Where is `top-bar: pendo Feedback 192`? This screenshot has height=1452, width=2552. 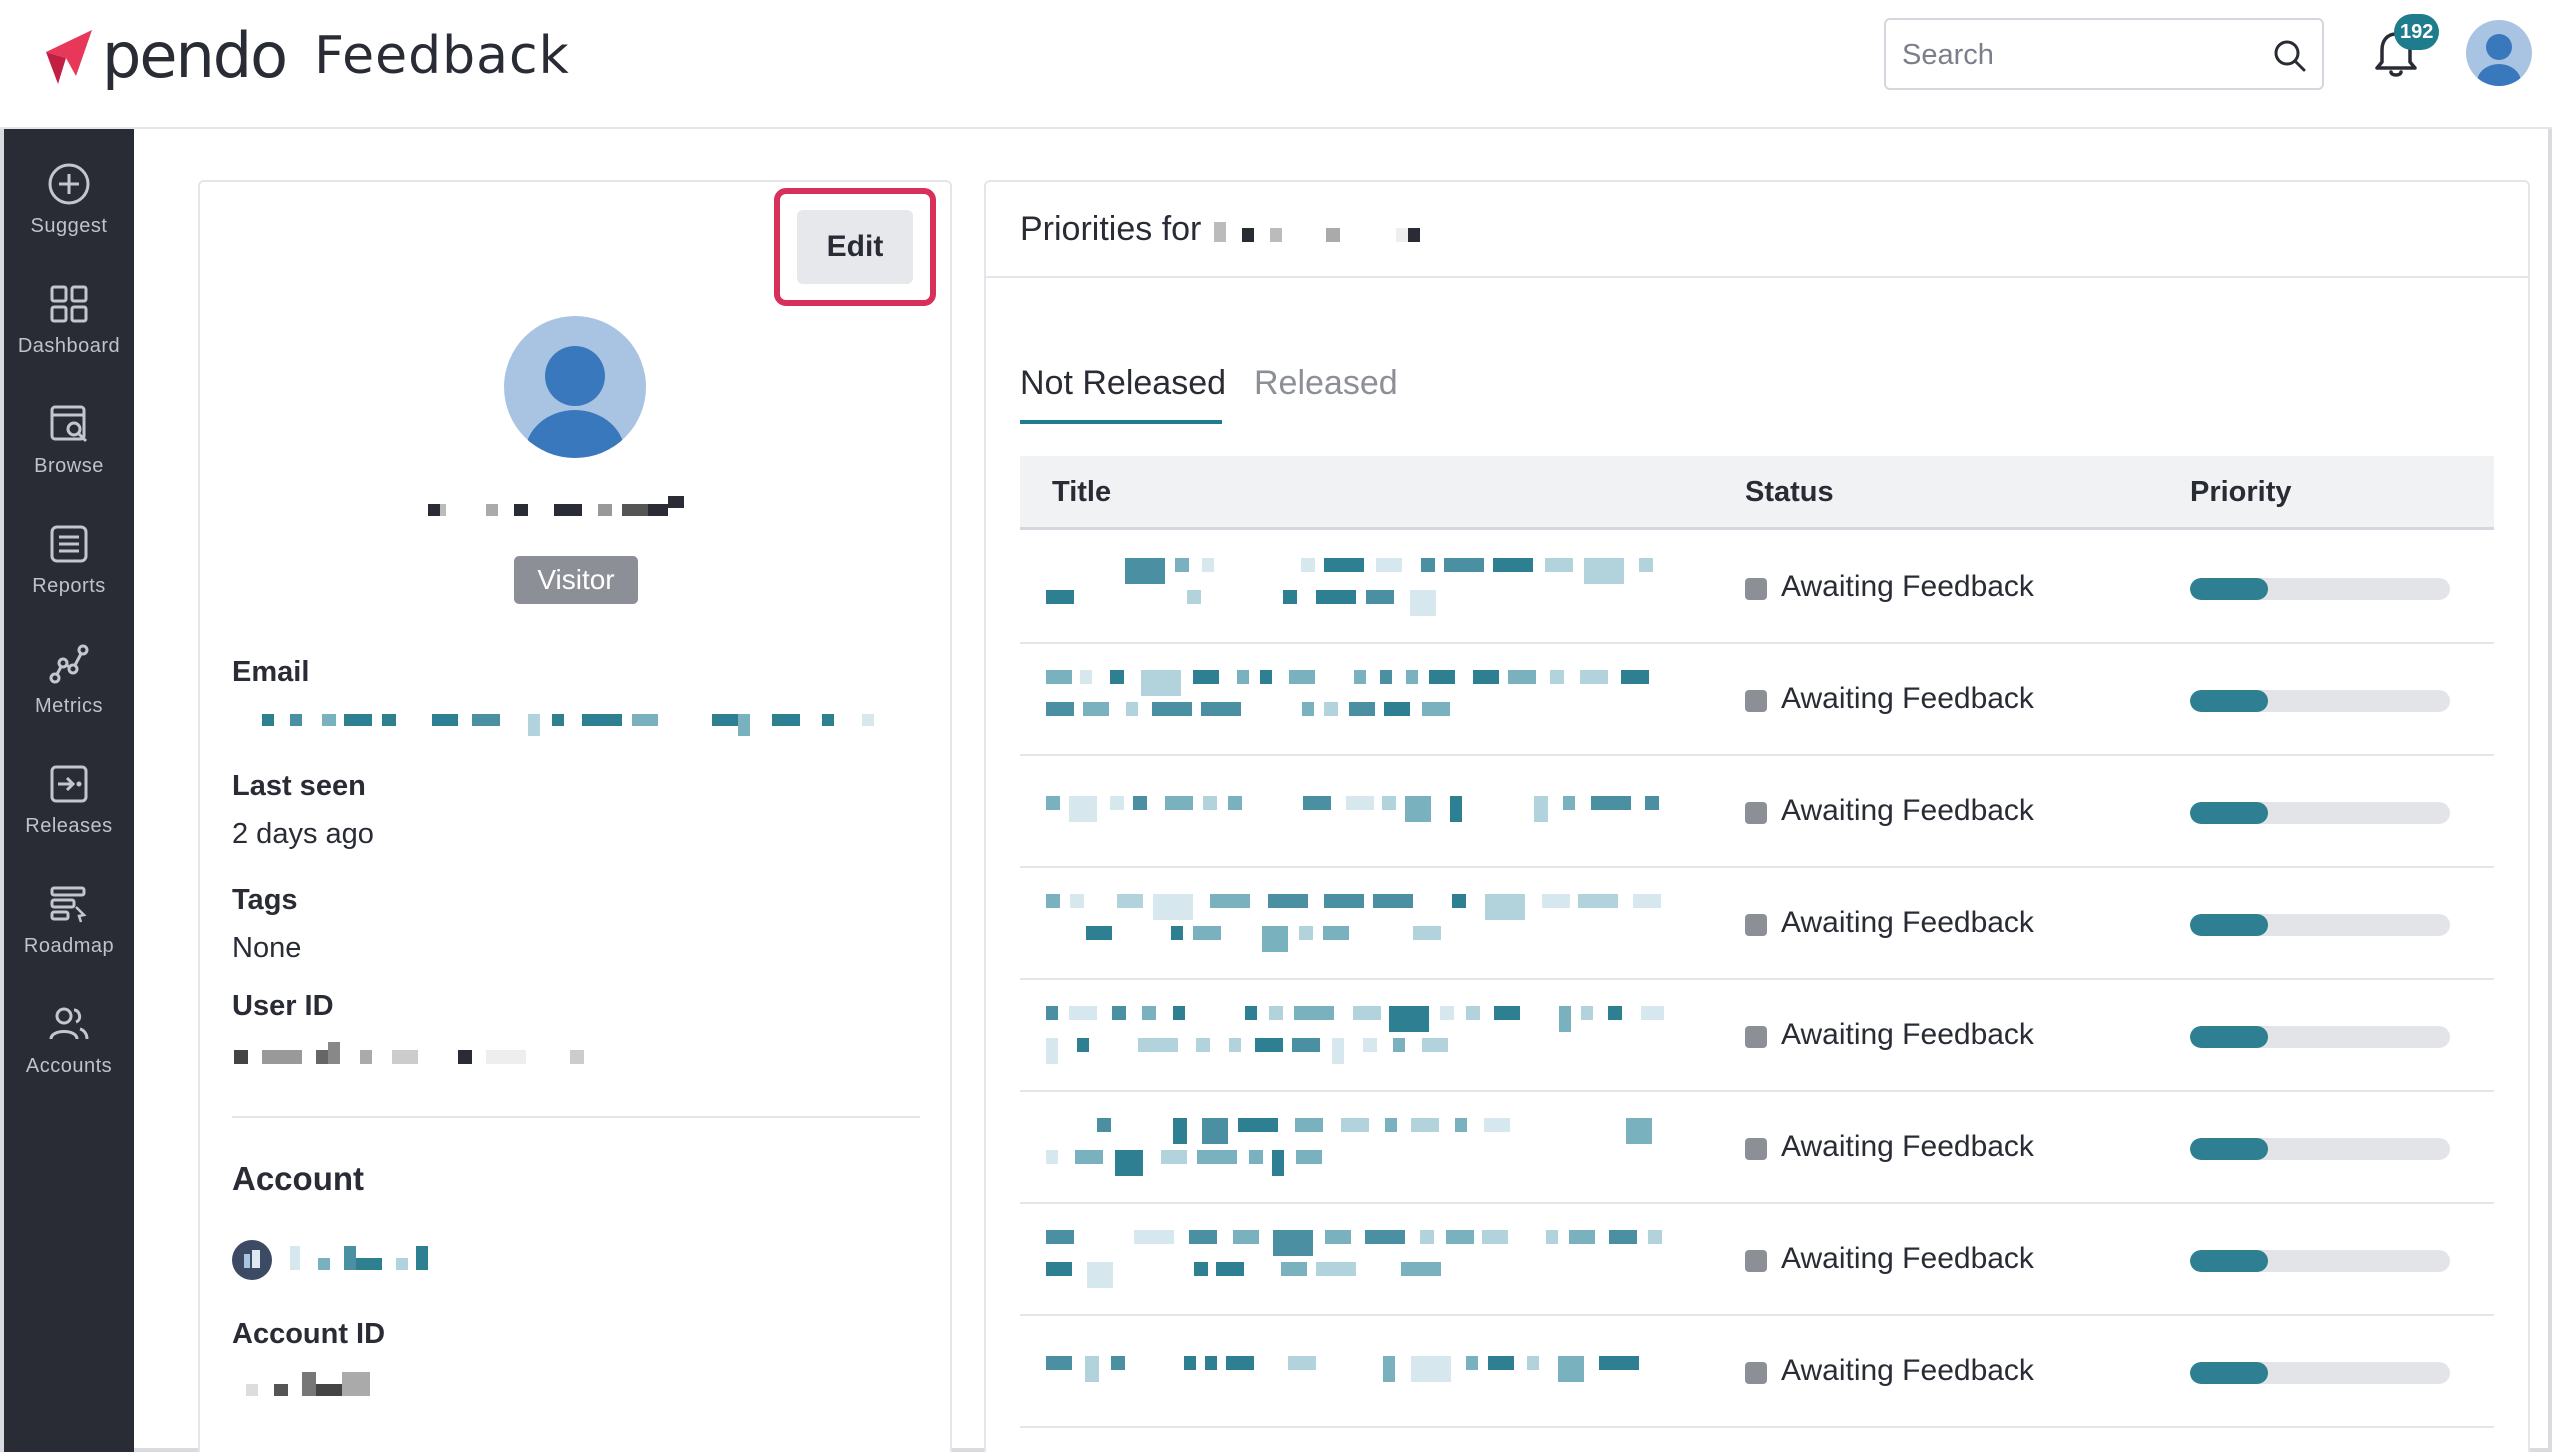 top-bar: pendo Feedback 192 is located at coordinates (1276, 64).